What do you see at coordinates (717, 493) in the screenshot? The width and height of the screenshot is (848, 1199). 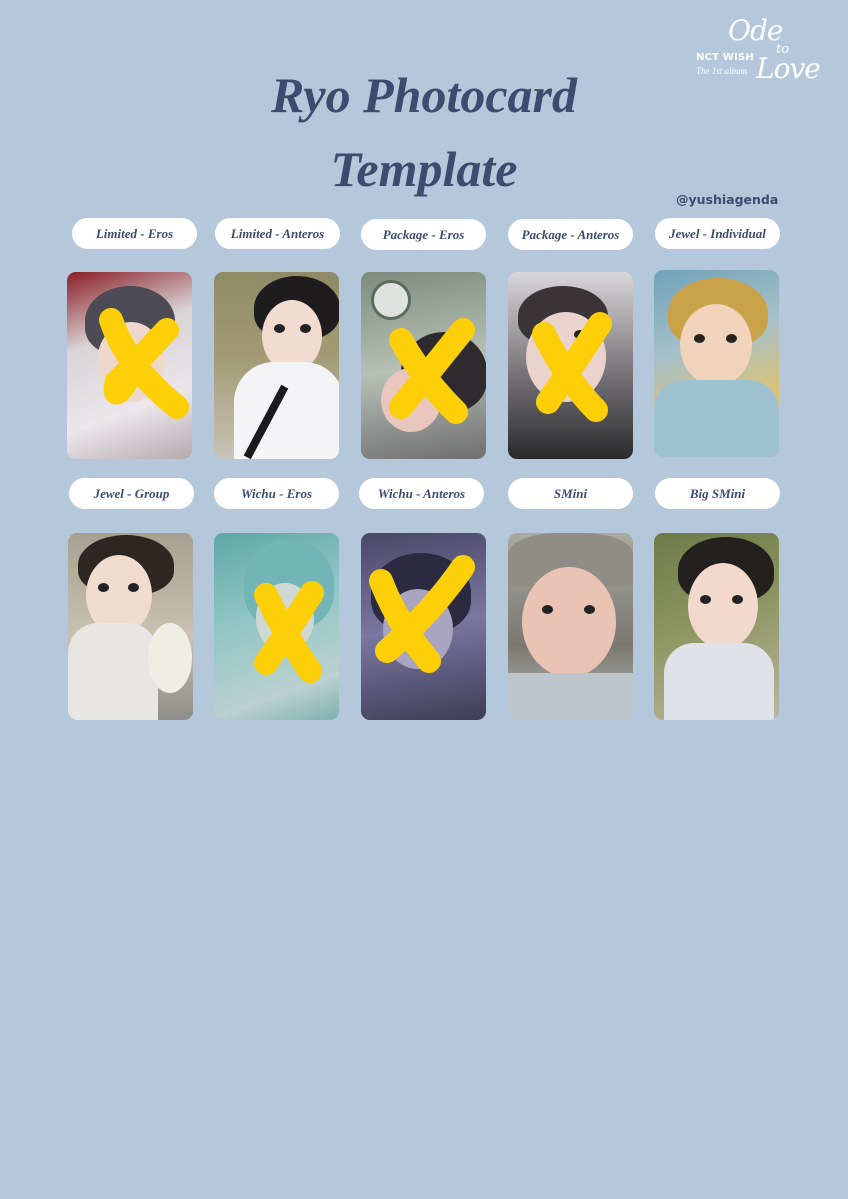 I see `card-label-big-smini: Big SMini` at bounding box center [717, 493].